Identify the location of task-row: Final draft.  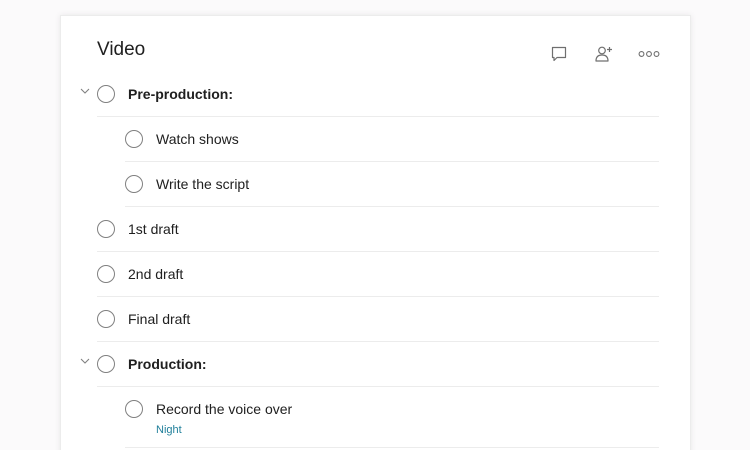
(376, 319).